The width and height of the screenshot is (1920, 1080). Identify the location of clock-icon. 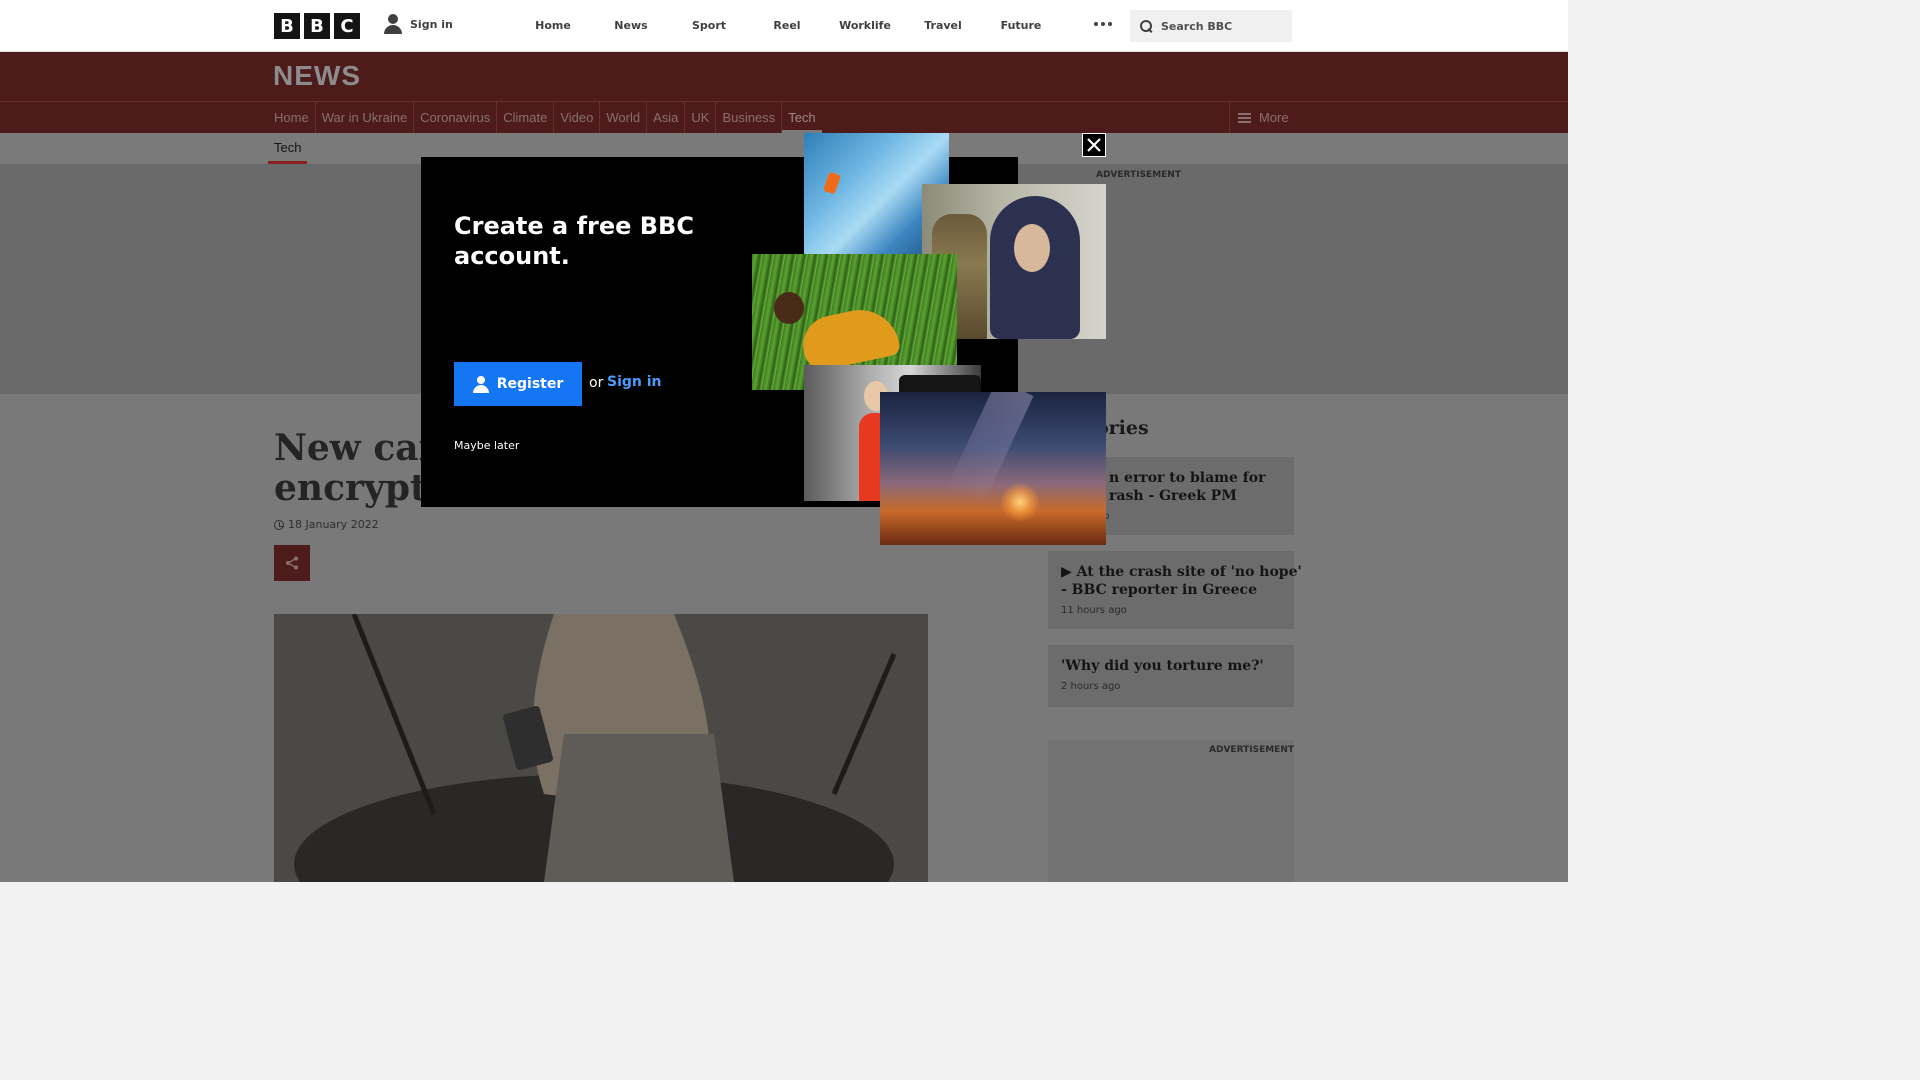
(279, 524).